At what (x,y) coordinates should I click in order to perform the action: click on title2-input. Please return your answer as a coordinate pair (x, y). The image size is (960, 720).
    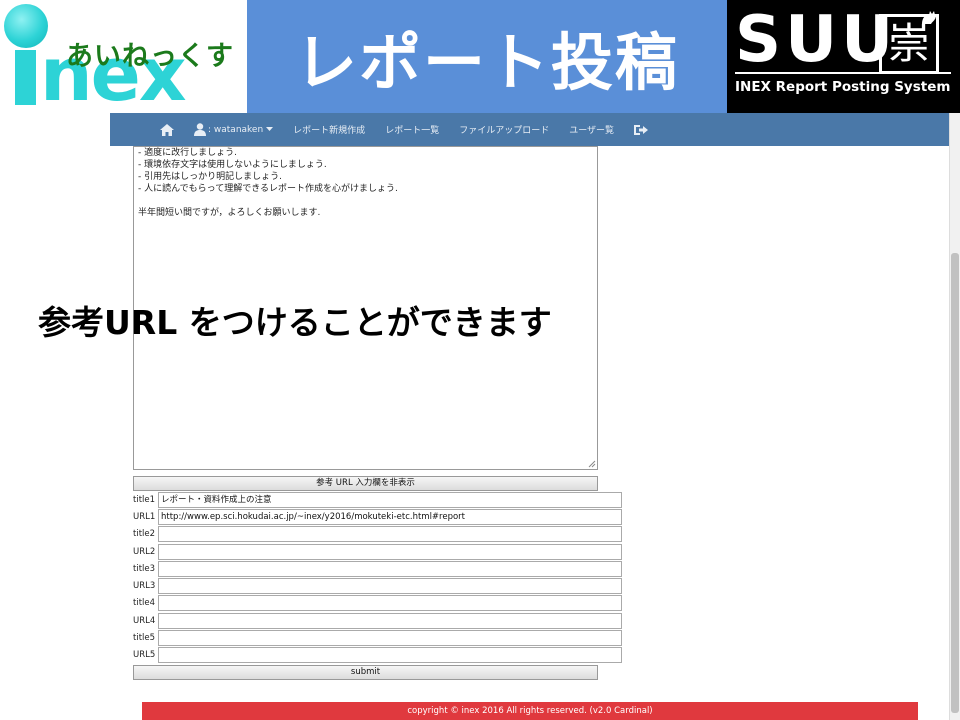
    Looking at the image, I should click on (390, 534).